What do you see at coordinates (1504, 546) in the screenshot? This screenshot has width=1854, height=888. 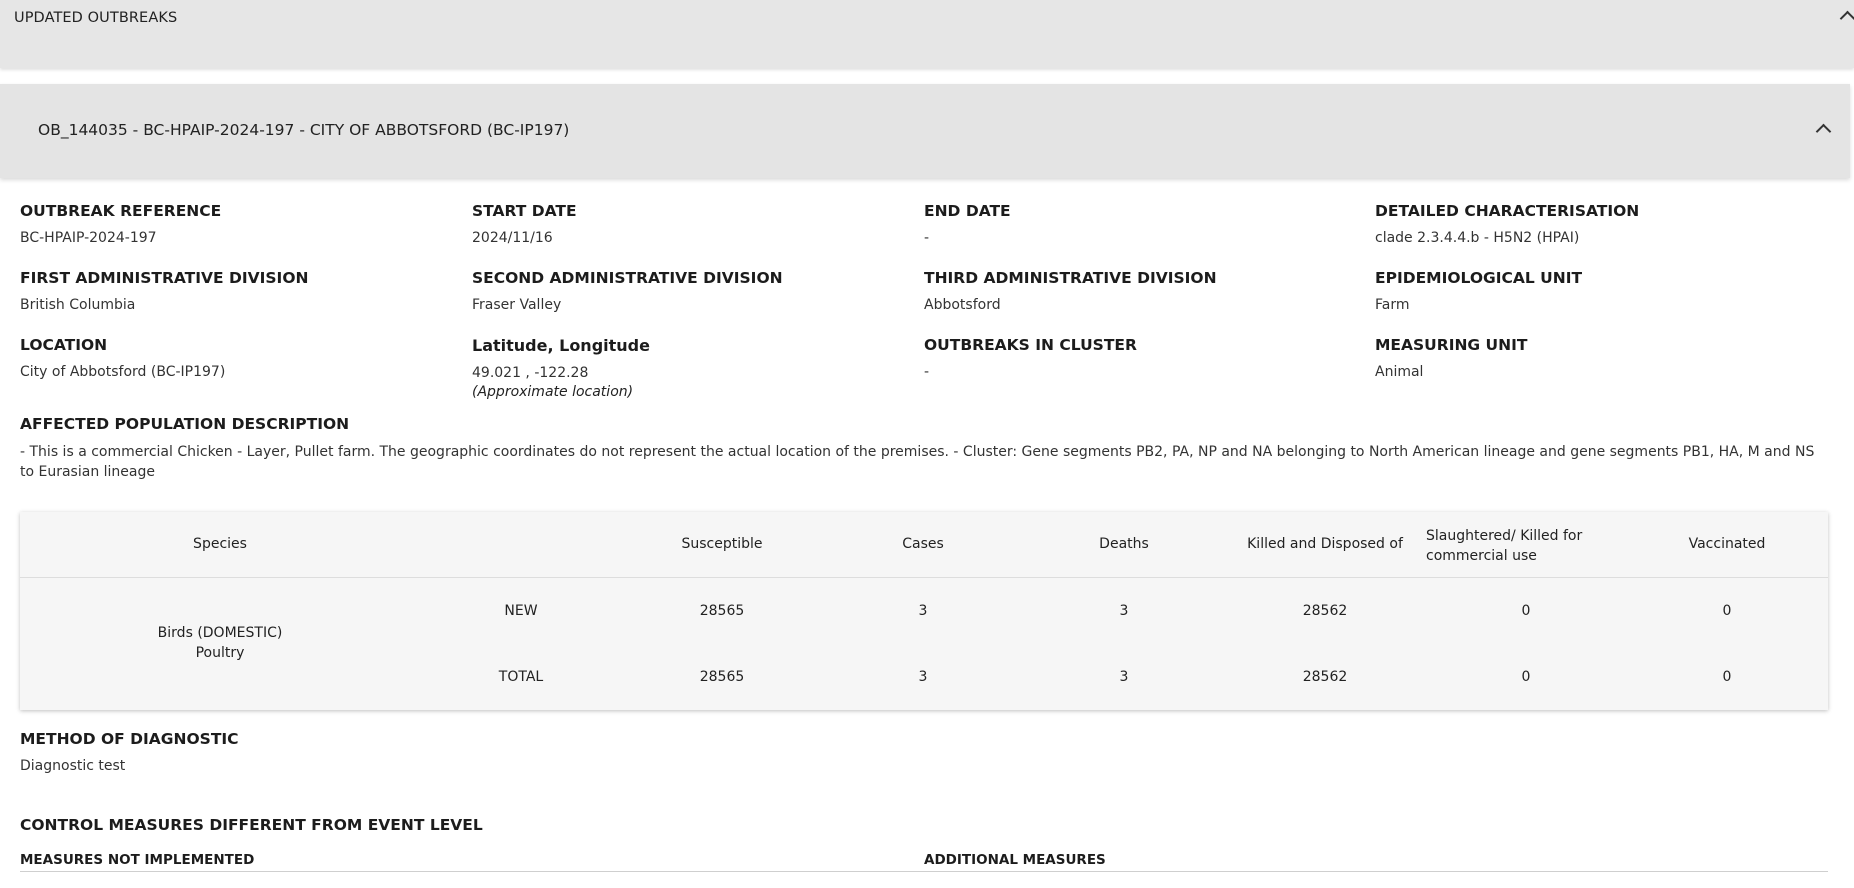 I see `col-header-slaughtered: Slaughtered/ Killed for commercial use` at bounding box center [1504, 546].